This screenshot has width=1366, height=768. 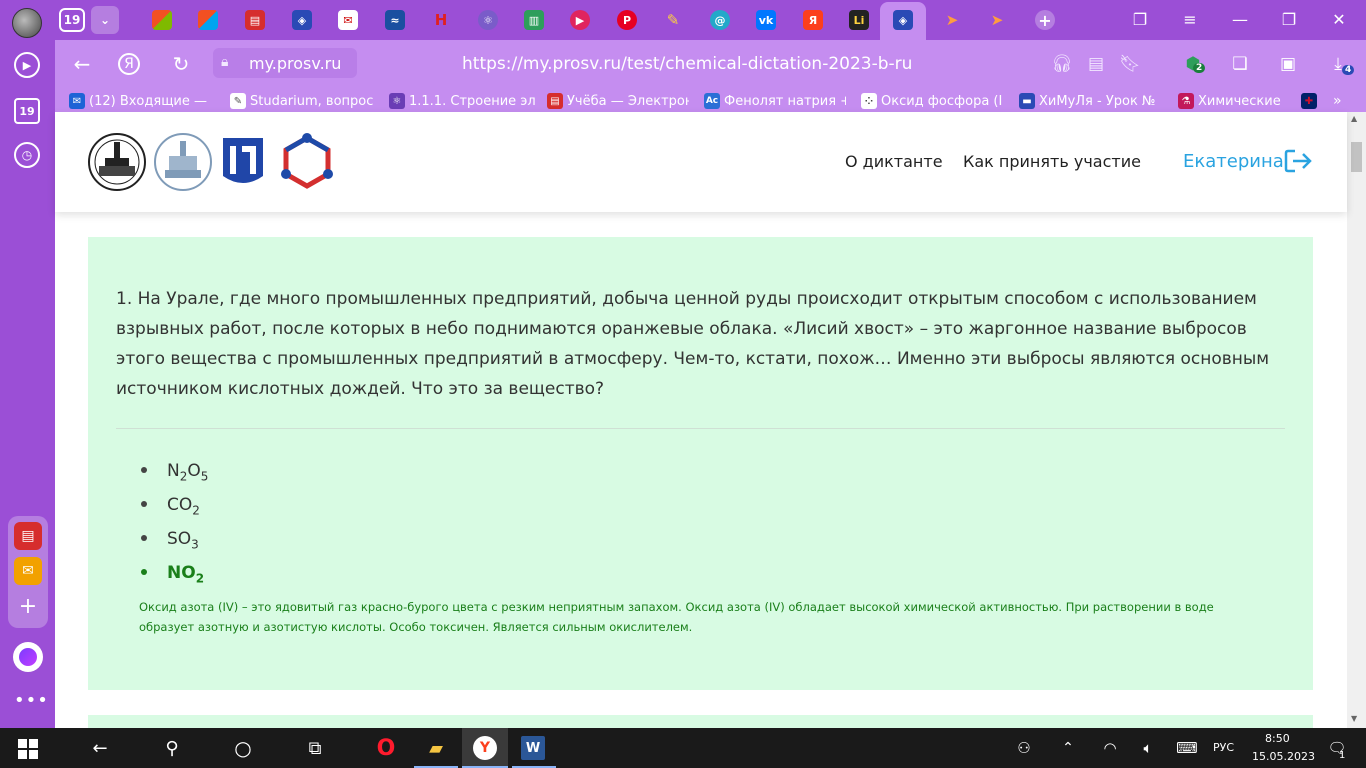 What do you see at coordinates (173, 527) in the screenshot?
I see `answer-list: N2O5 CO2 SO3 NO2` at bounding box center [173, 527].